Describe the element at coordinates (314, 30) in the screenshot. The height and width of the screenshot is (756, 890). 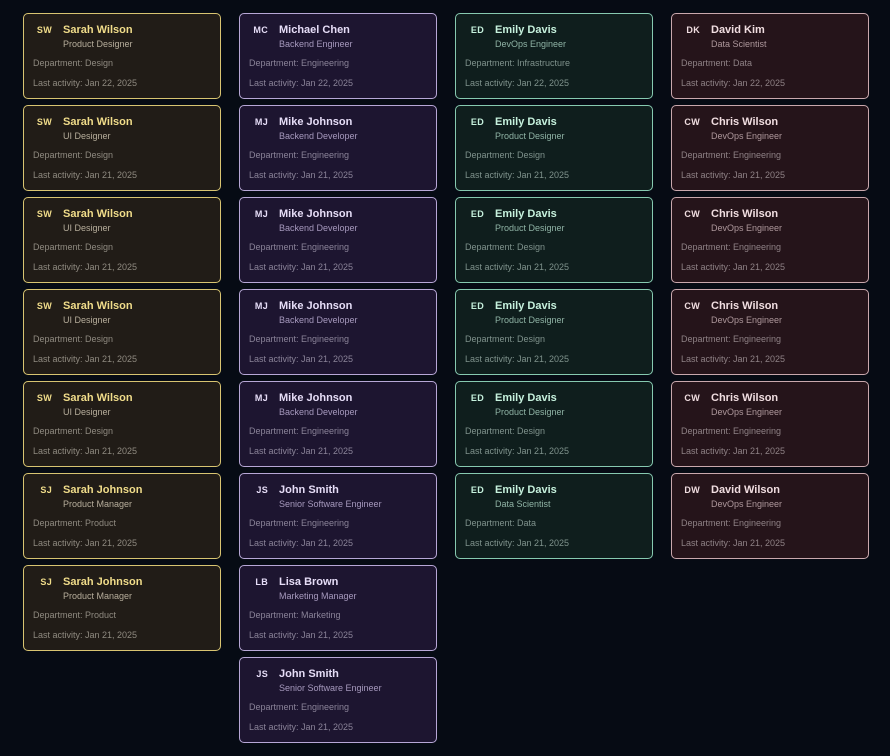
I see `member-name: Michael Chen` at that location.